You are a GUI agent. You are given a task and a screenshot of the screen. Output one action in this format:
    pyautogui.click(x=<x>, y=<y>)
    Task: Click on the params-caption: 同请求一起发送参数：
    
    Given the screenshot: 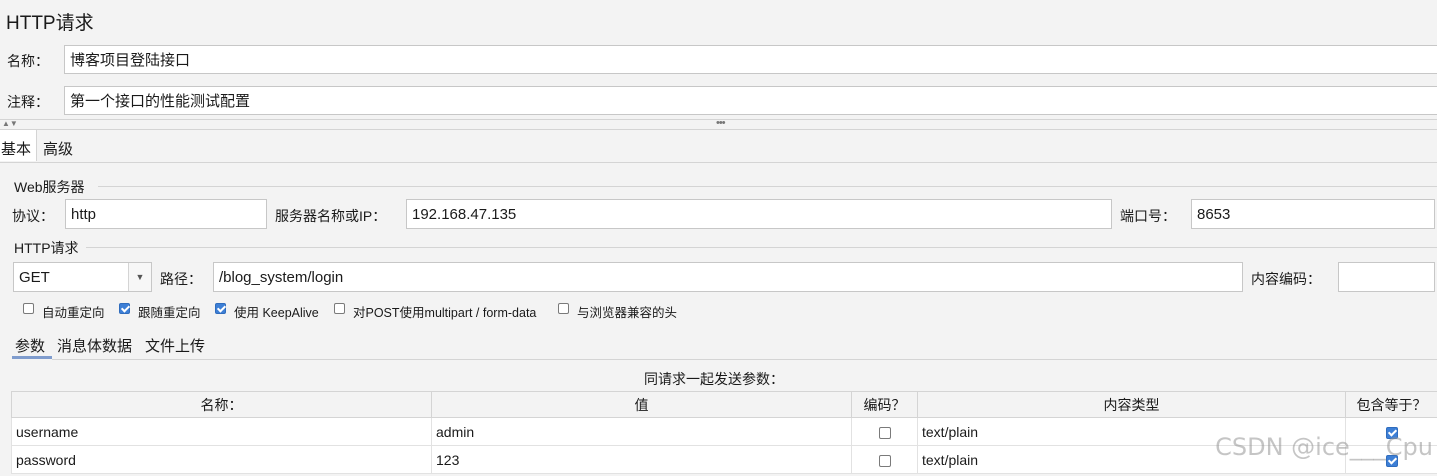 What is the action you would take?
    pyautogui.click(x=714, y=379)
    